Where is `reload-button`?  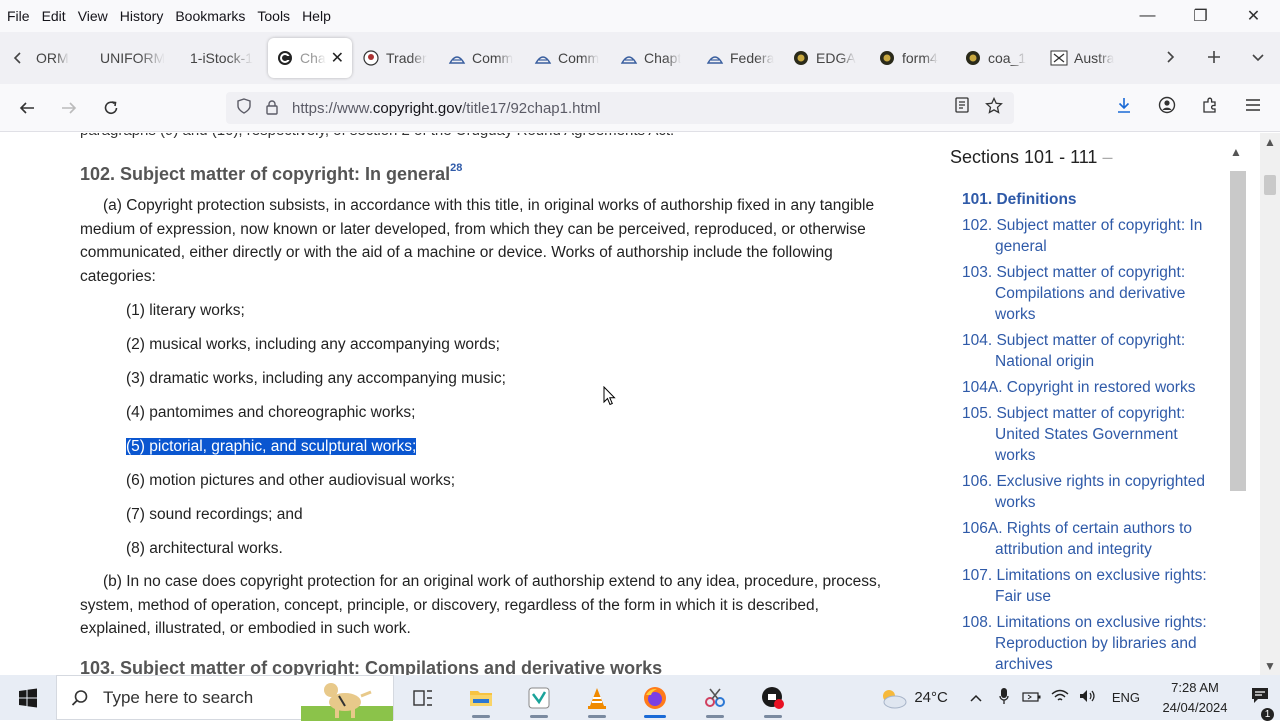 reload-button is located at coordinates (111, 108).